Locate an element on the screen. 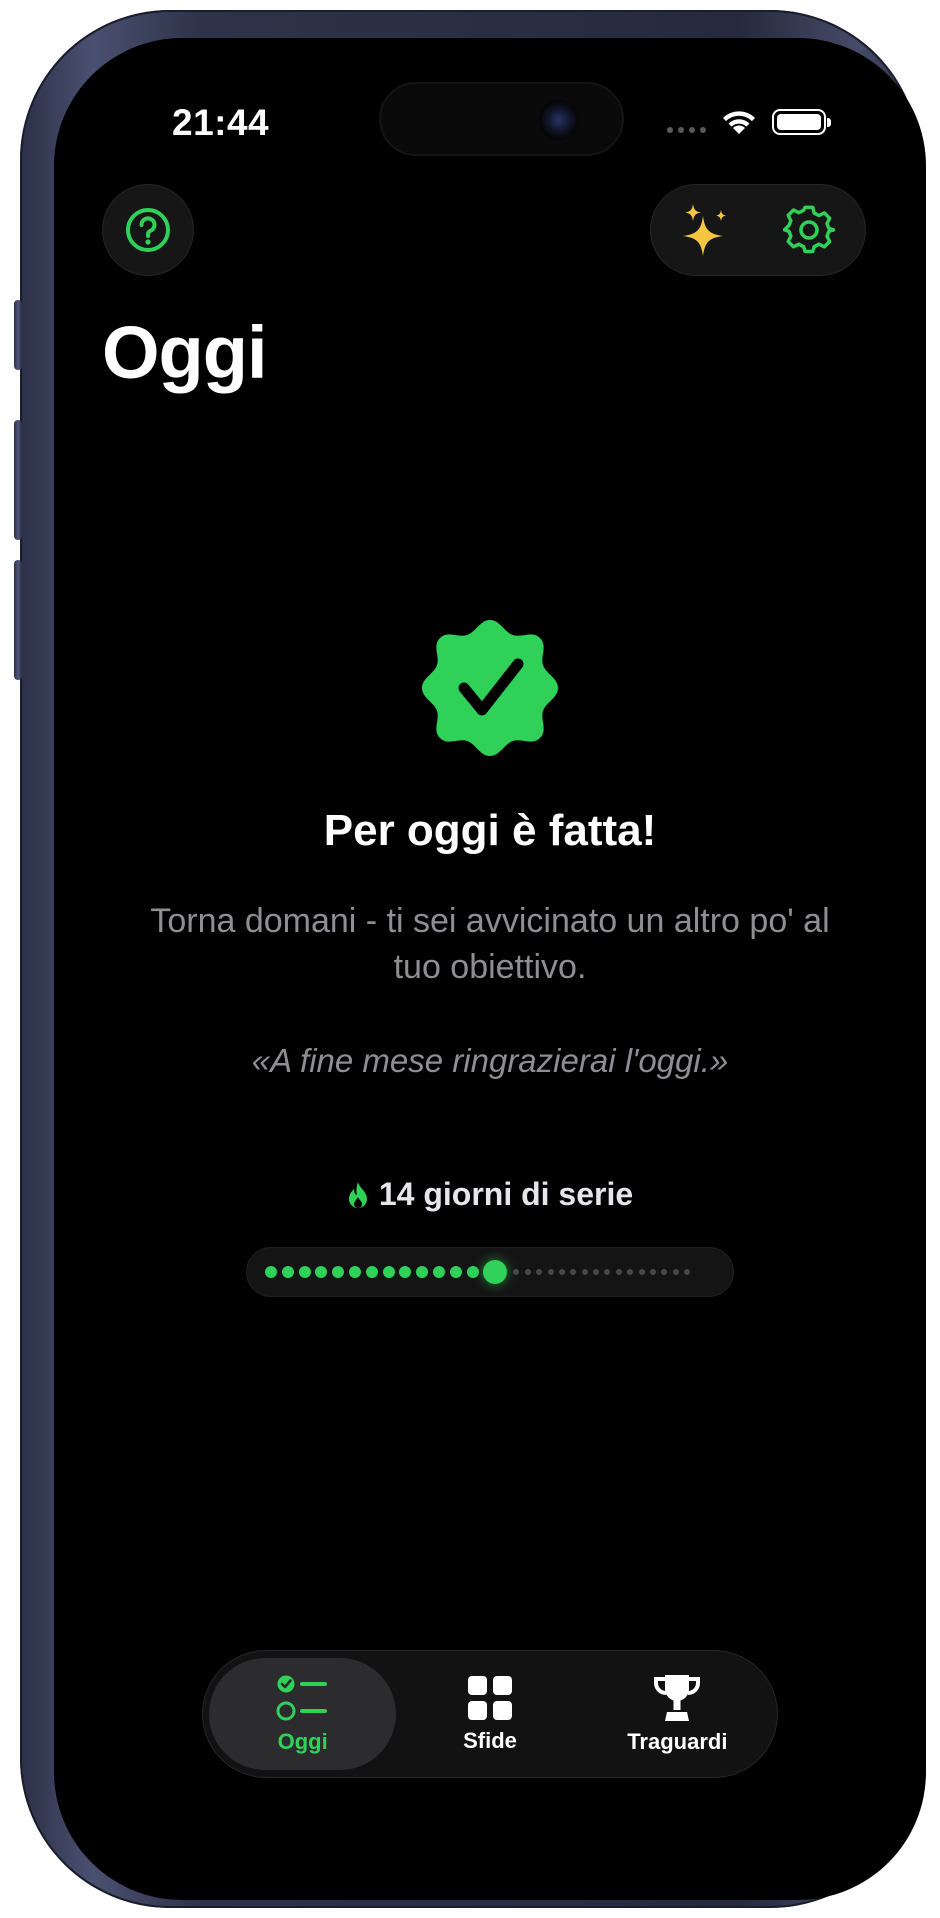  streak-progress-bar is located at coordinates (490, 1272).